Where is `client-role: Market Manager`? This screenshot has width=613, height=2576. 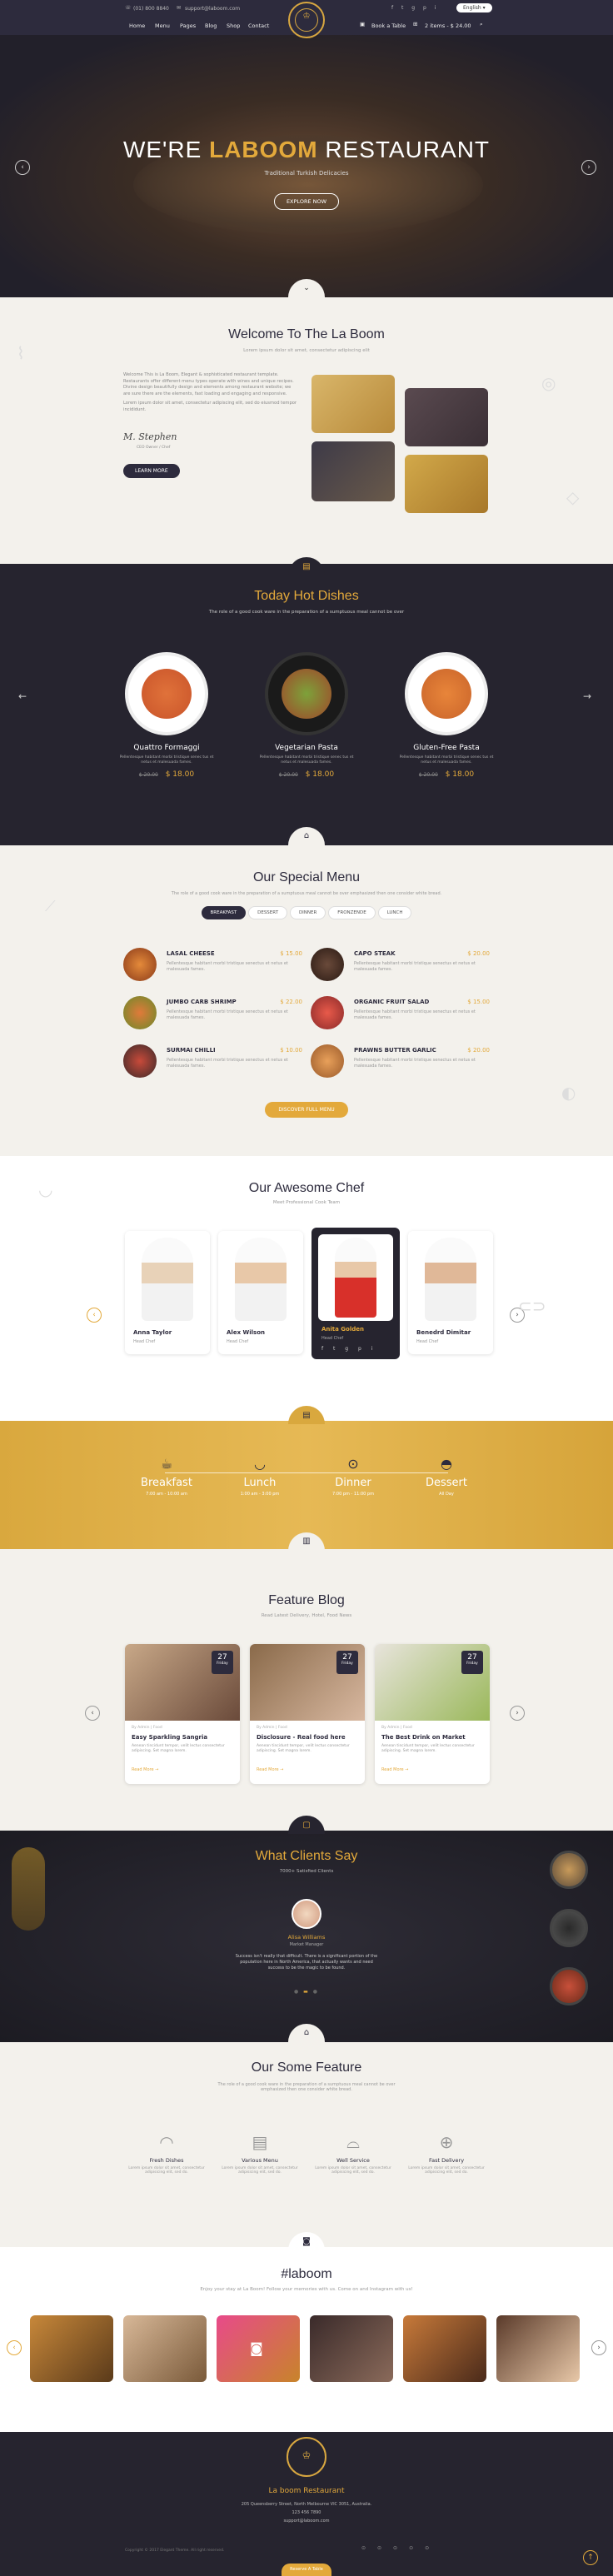 client-role: Market Manager is located at coordinates (306, 1944).